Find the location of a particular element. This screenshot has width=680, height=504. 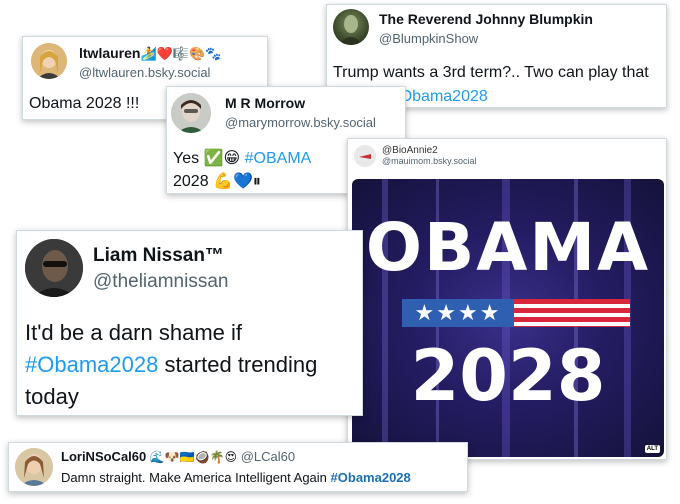

poster-headline: OBAMA is located at coordinates (508, 247).